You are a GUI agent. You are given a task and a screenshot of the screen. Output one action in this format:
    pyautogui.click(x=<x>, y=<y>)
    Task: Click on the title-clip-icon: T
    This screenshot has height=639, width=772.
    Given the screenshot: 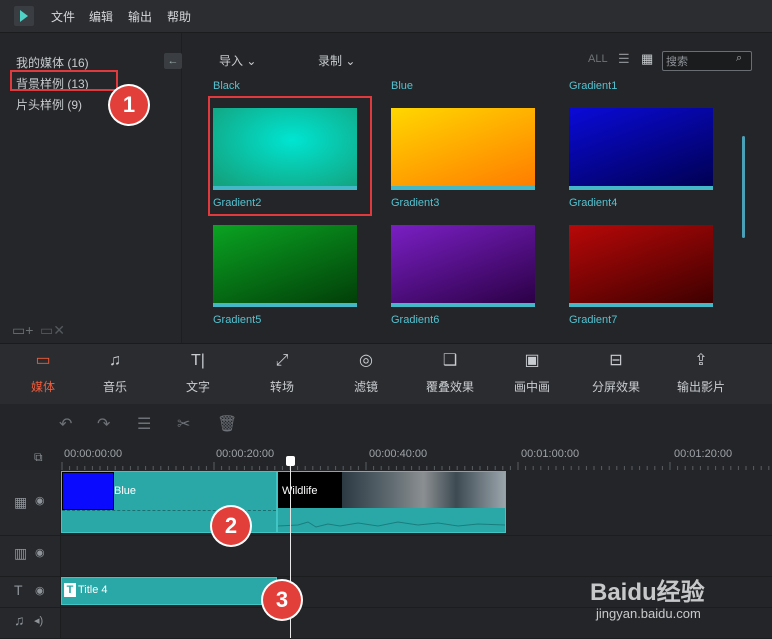 What is the action you would take?
    pyautogui.click(x=70, y=590)
    